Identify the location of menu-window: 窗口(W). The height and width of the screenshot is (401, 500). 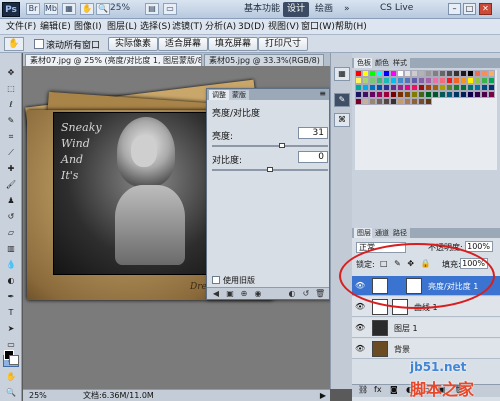
(318, 27).